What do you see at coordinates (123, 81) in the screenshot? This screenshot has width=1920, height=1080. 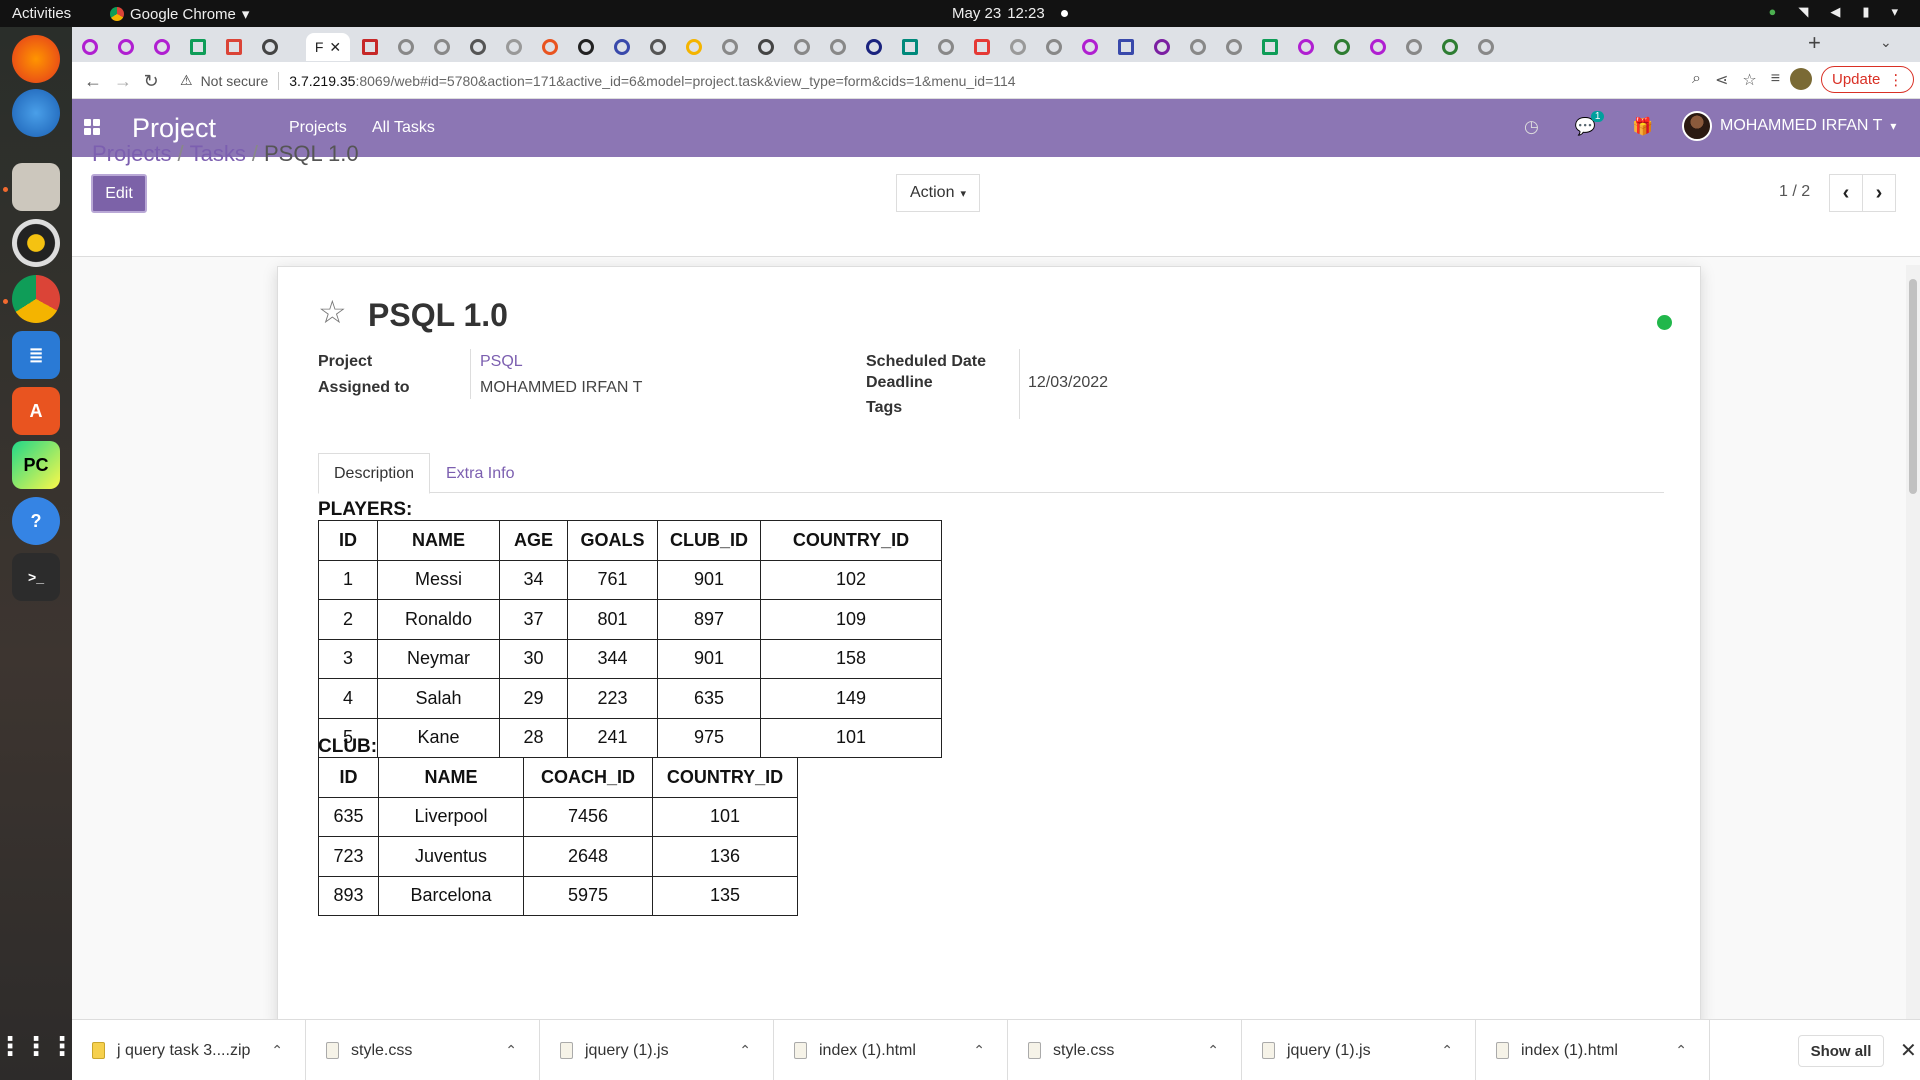 I see `forward-arrow-icon: →` at bounding box center [123, 81].